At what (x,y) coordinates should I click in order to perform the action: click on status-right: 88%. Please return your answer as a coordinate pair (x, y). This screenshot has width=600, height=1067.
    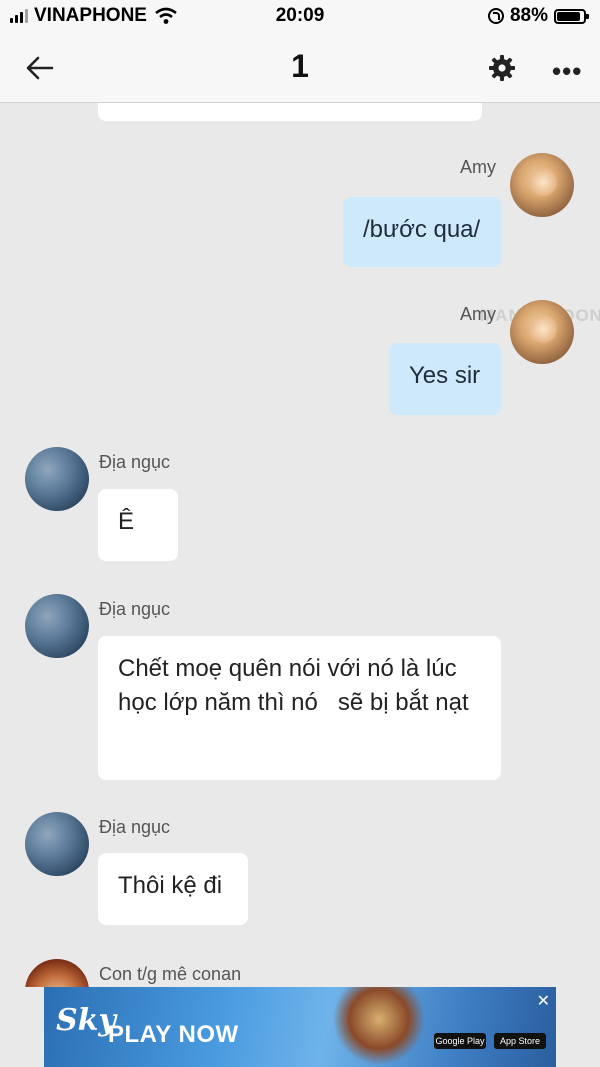
    Looking at the image, I should click on (538, 16).